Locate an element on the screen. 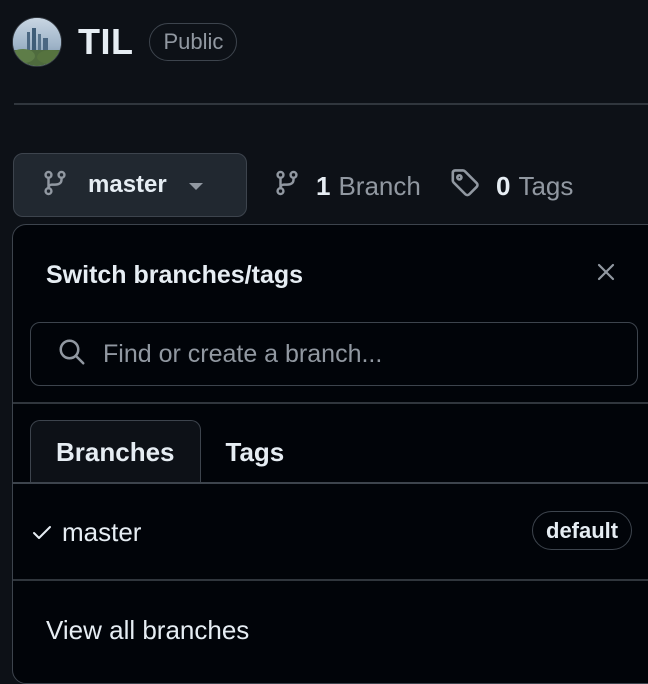 The width and height of the screenshot is (648, 684). branch-search-box is located at coordinates (334, 354).